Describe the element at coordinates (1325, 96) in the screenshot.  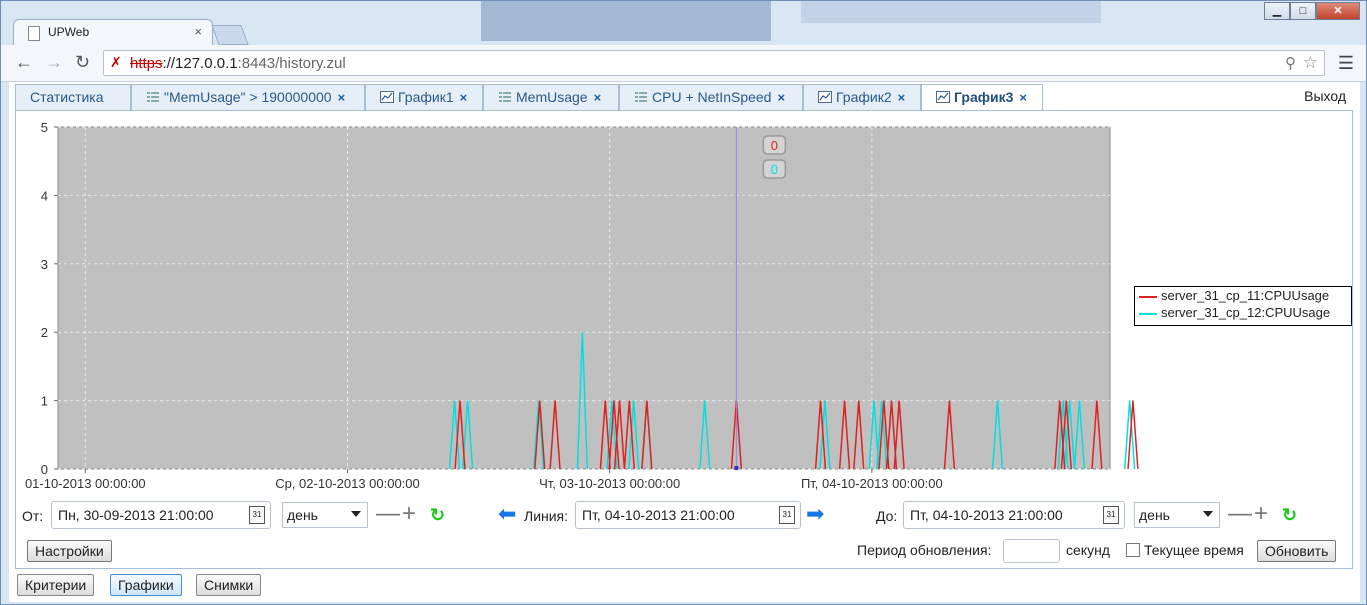
I see `exit-link: Выход` at that location.